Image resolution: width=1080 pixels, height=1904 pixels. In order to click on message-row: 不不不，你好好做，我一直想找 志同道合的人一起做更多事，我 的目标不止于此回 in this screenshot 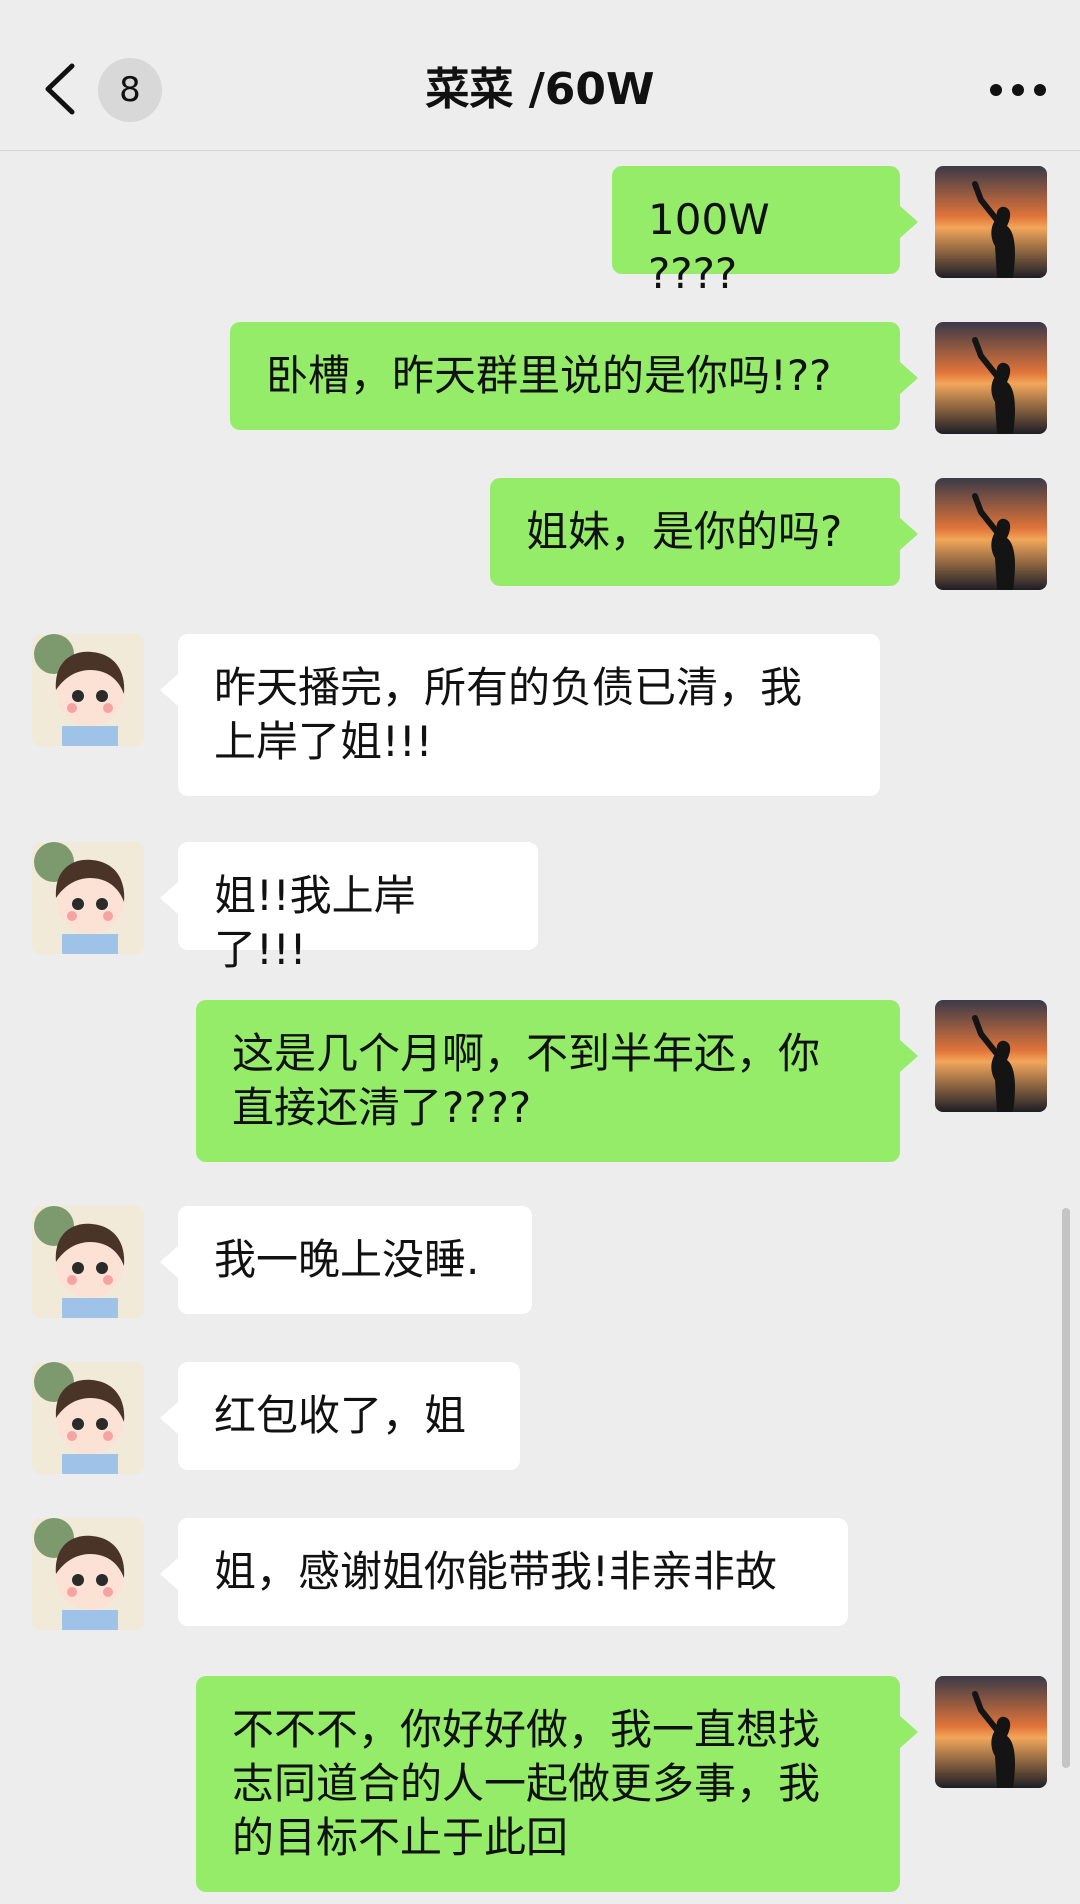, I will do `click(540, 1776)`.